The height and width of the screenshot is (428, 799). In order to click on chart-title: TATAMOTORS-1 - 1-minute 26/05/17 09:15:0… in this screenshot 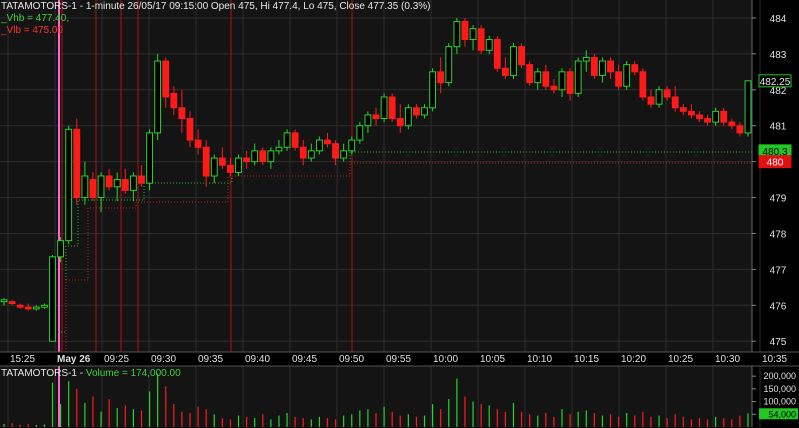, I will do `click(216, 6)`.